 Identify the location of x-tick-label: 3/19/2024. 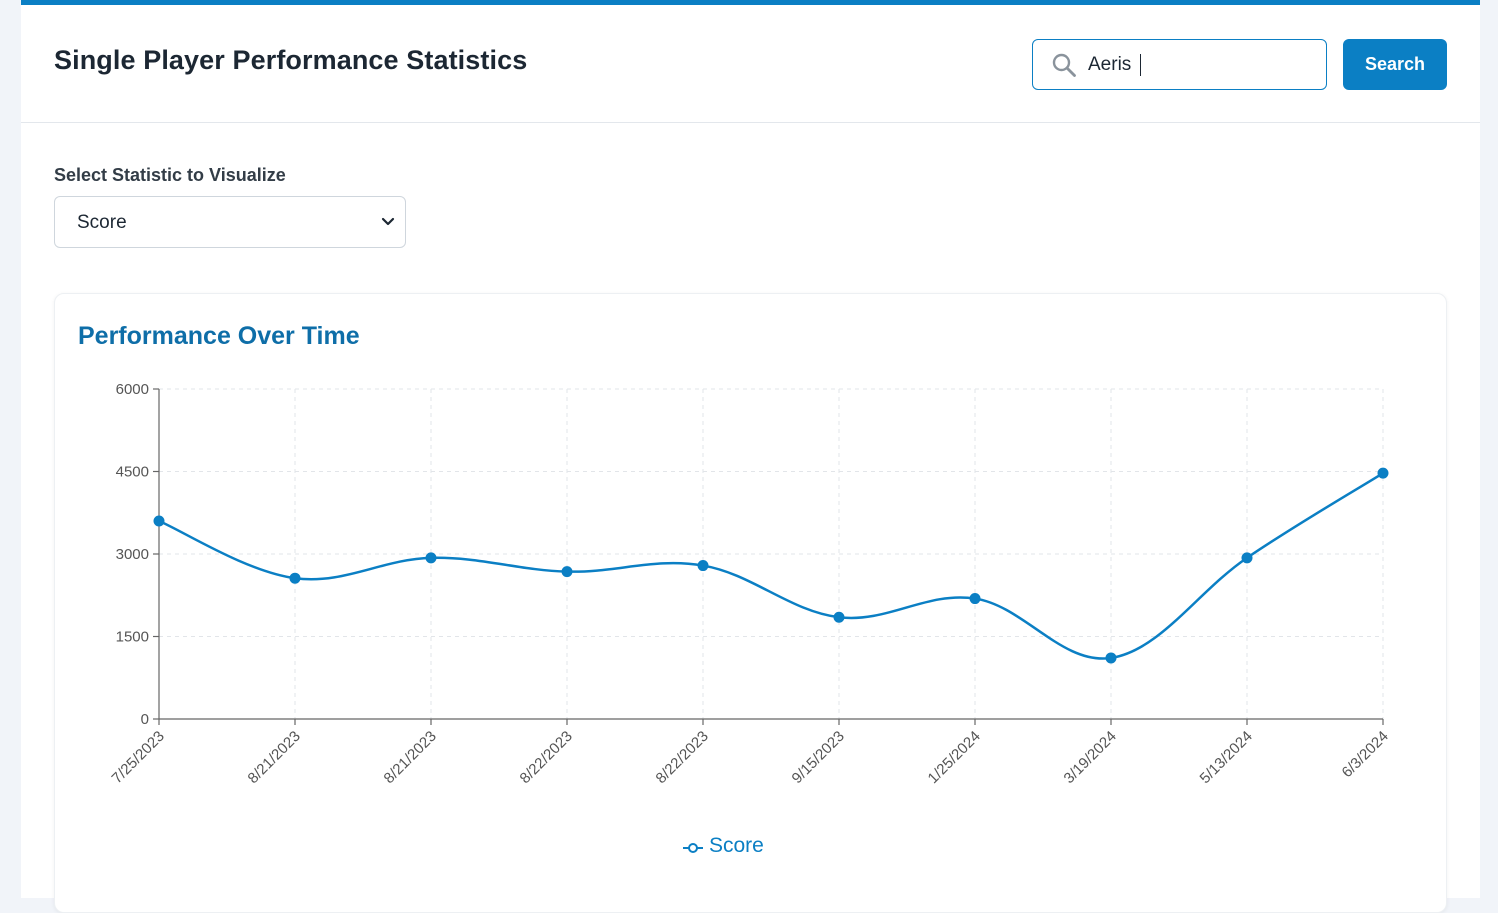
(1090, 757).